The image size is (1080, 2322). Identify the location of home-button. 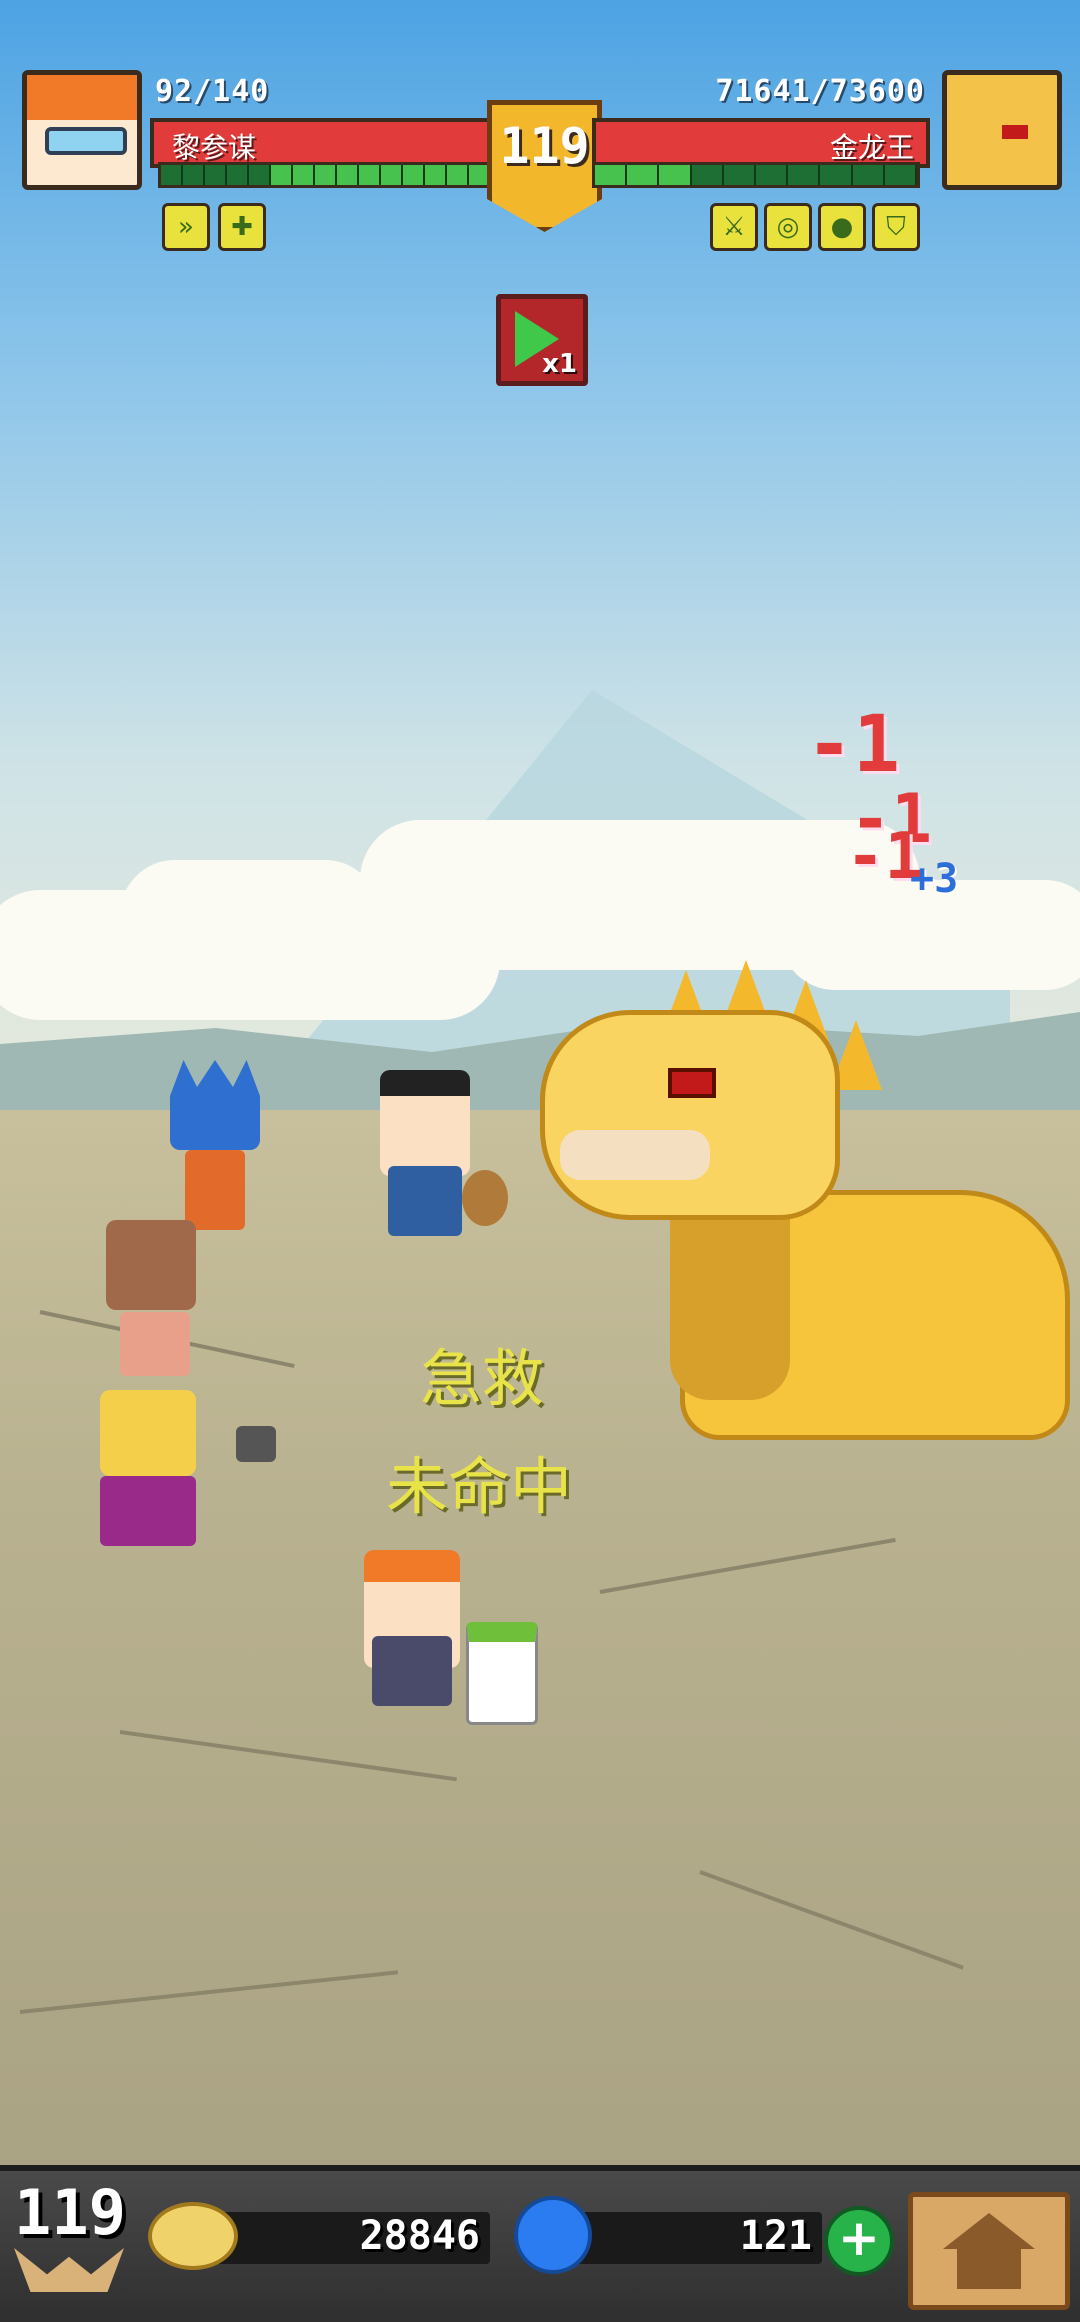
(989, 2251).